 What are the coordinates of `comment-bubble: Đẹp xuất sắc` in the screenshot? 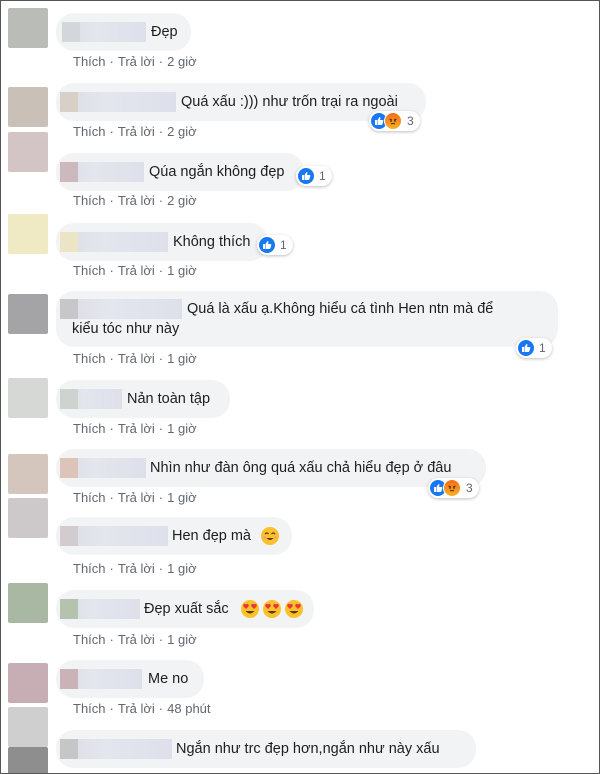 It's located at (185, 609).